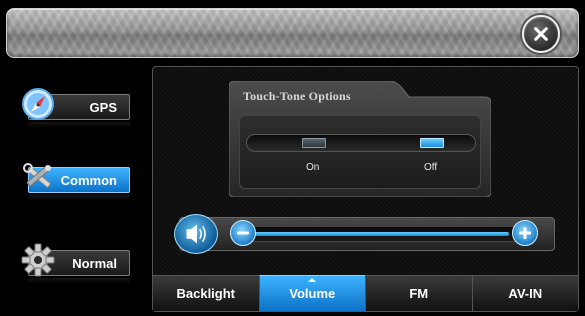  What do you see at coordinates (314, 143) in the screenshot?
I see `touch-tone-on-indicator` at bounding box center [314, 143].